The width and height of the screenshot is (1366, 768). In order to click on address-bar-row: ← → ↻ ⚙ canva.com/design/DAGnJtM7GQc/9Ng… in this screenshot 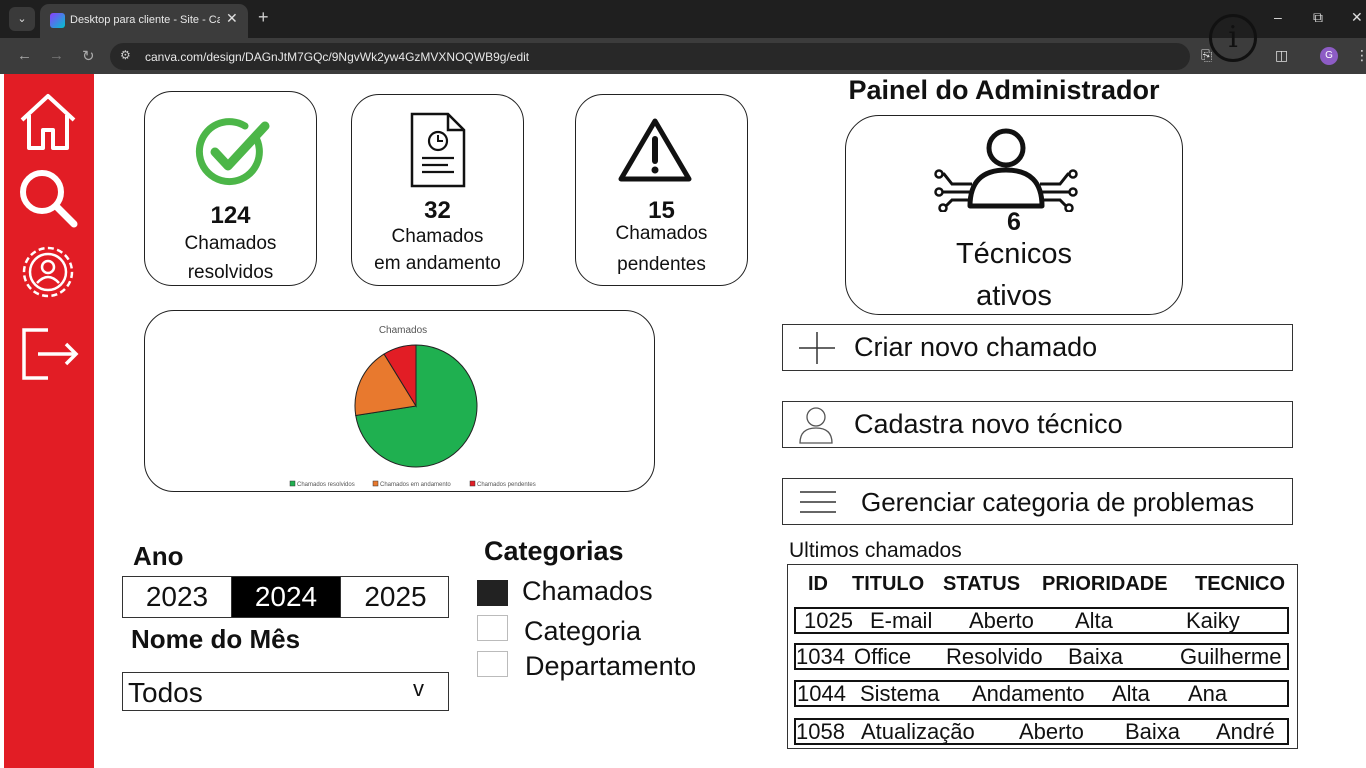, I will do `click(683, 56)`.